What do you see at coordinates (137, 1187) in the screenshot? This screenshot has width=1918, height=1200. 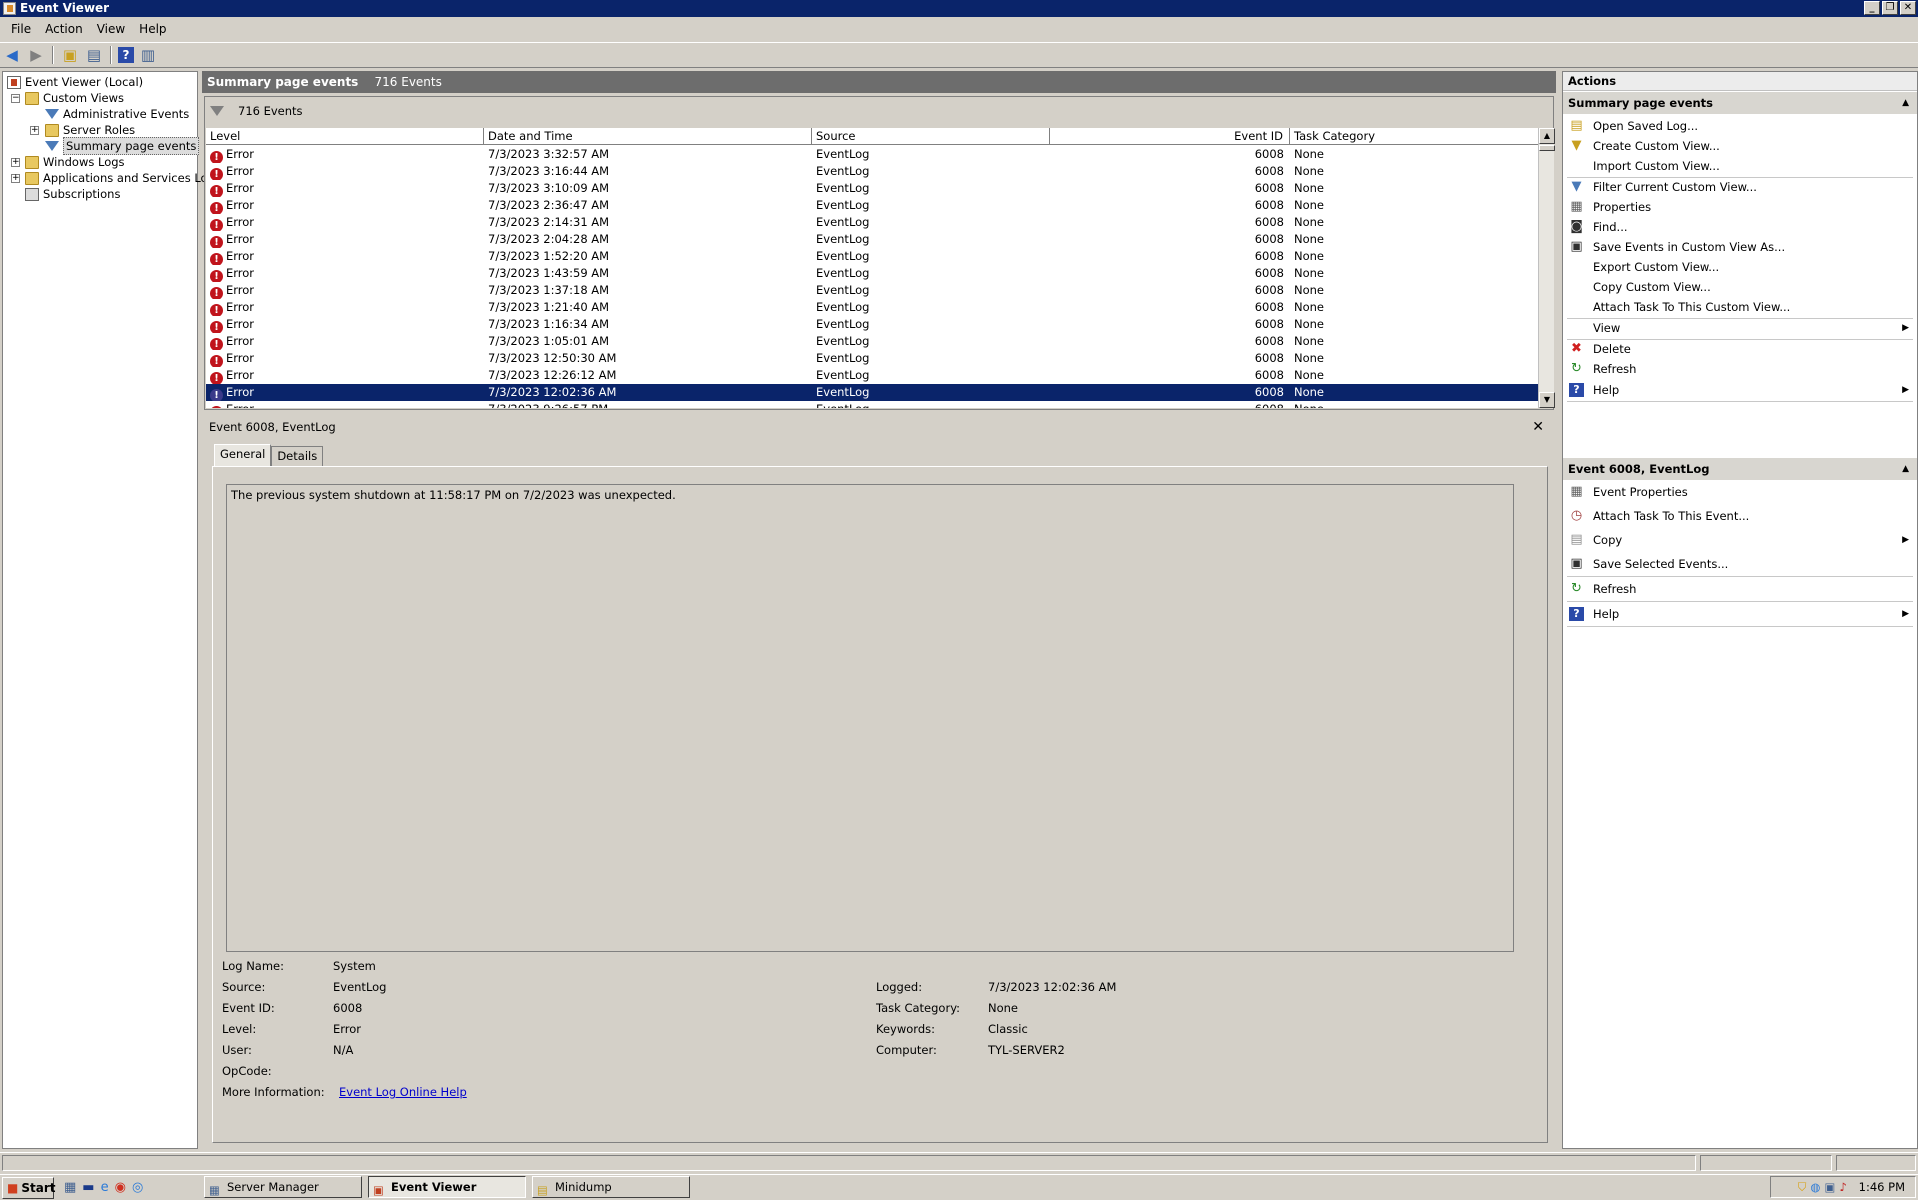 I see `network-icon: ◎` at bounding box center [137, 1187].